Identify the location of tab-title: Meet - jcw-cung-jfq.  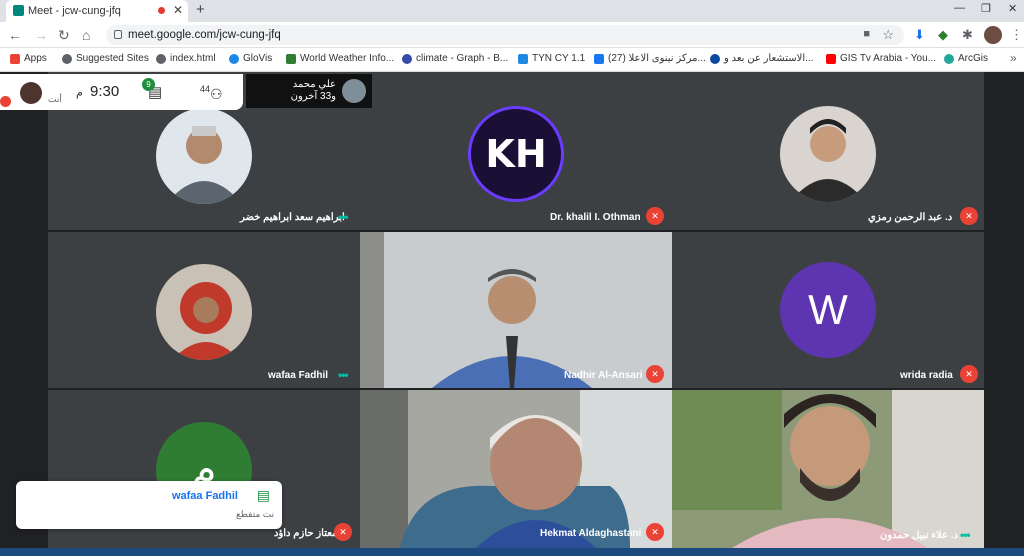
(74, 11).